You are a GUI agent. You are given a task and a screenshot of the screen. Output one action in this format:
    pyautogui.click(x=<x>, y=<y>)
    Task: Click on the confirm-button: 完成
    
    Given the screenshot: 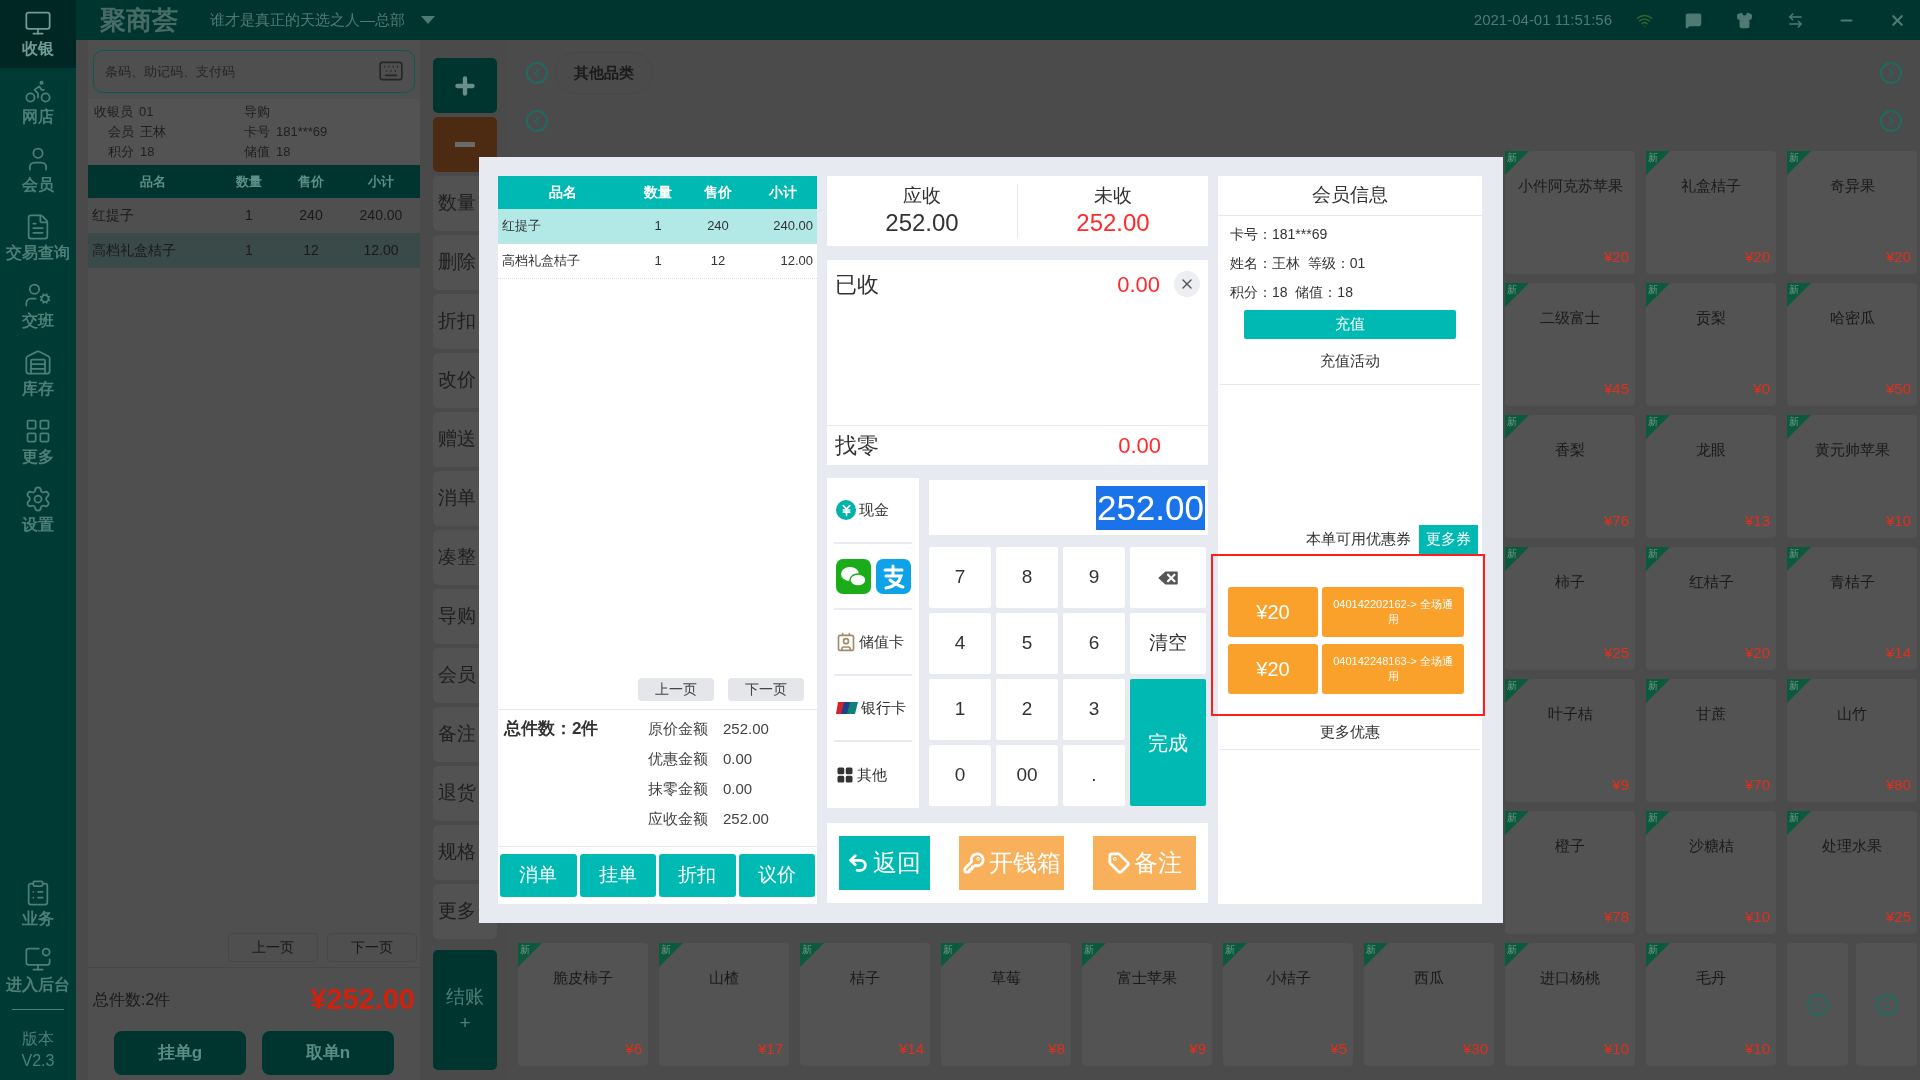 What is the action you would take?
    pyautogui.click(x=1168, y=742)
    